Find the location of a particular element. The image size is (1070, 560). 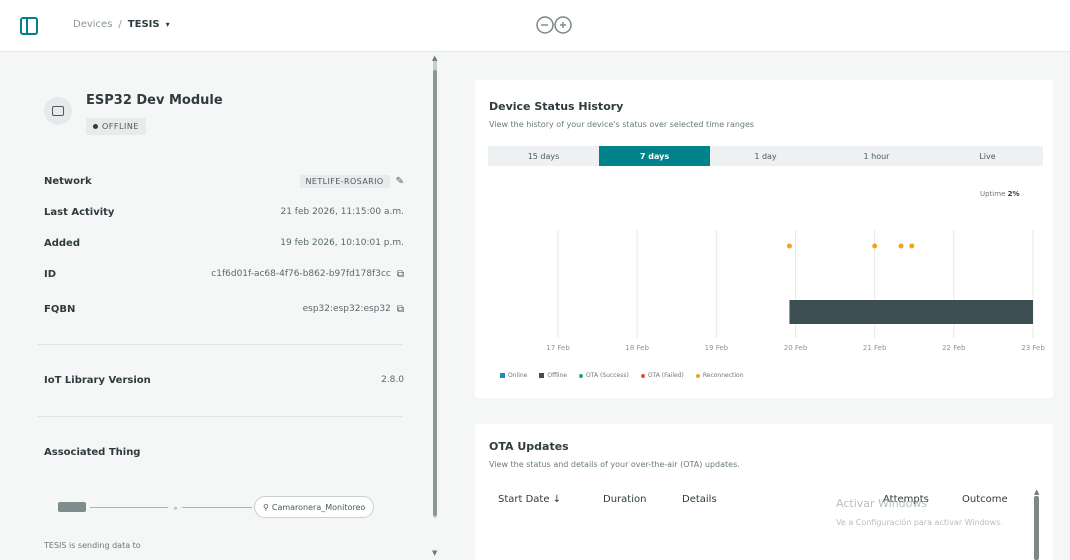

legend-offline: Offline is located at coordinates (553, 375).